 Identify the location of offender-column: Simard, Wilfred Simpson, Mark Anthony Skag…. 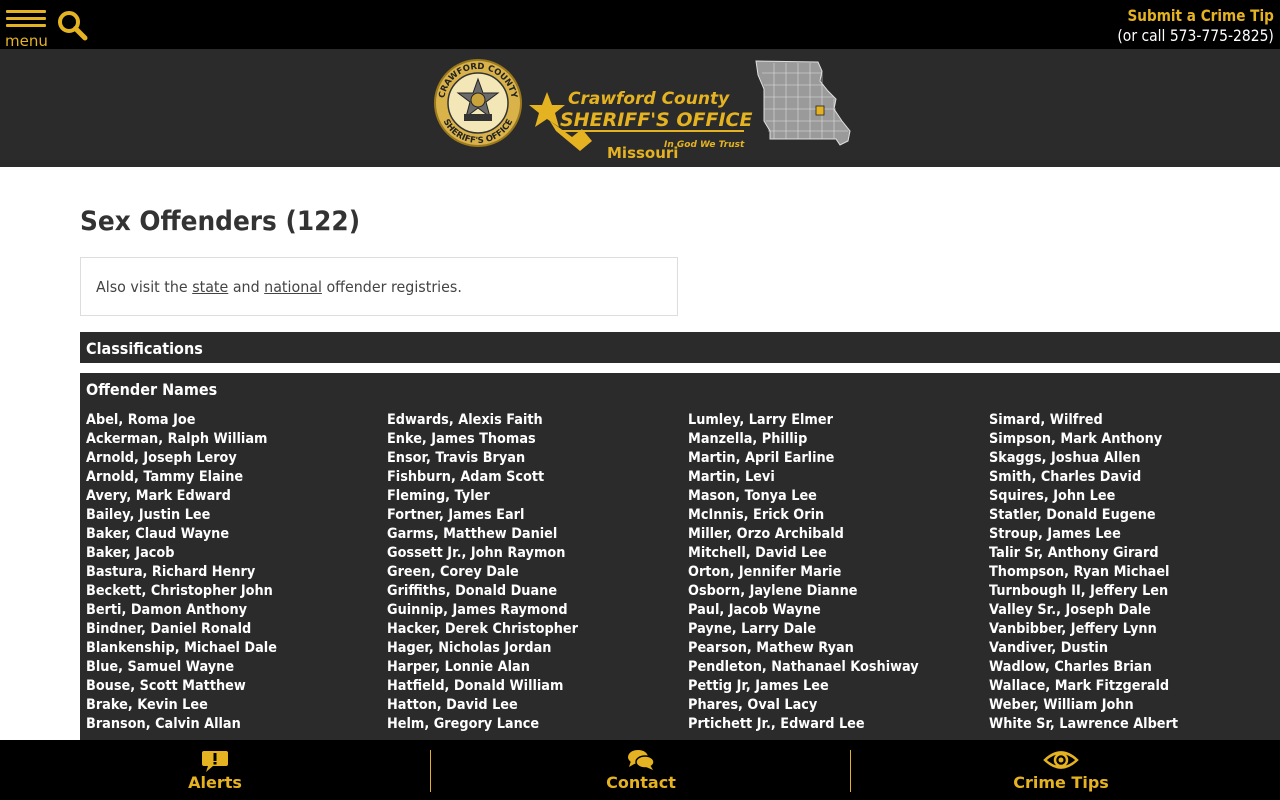
(1134, 572).